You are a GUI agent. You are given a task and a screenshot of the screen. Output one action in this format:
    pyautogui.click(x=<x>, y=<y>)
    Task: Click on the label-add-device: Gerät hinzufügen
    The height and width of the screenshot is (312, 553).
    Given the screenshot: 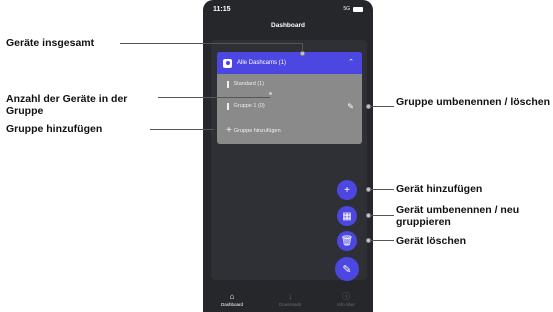 What is the action you would take?
    pyautogui.click(x=439, y=189)
    